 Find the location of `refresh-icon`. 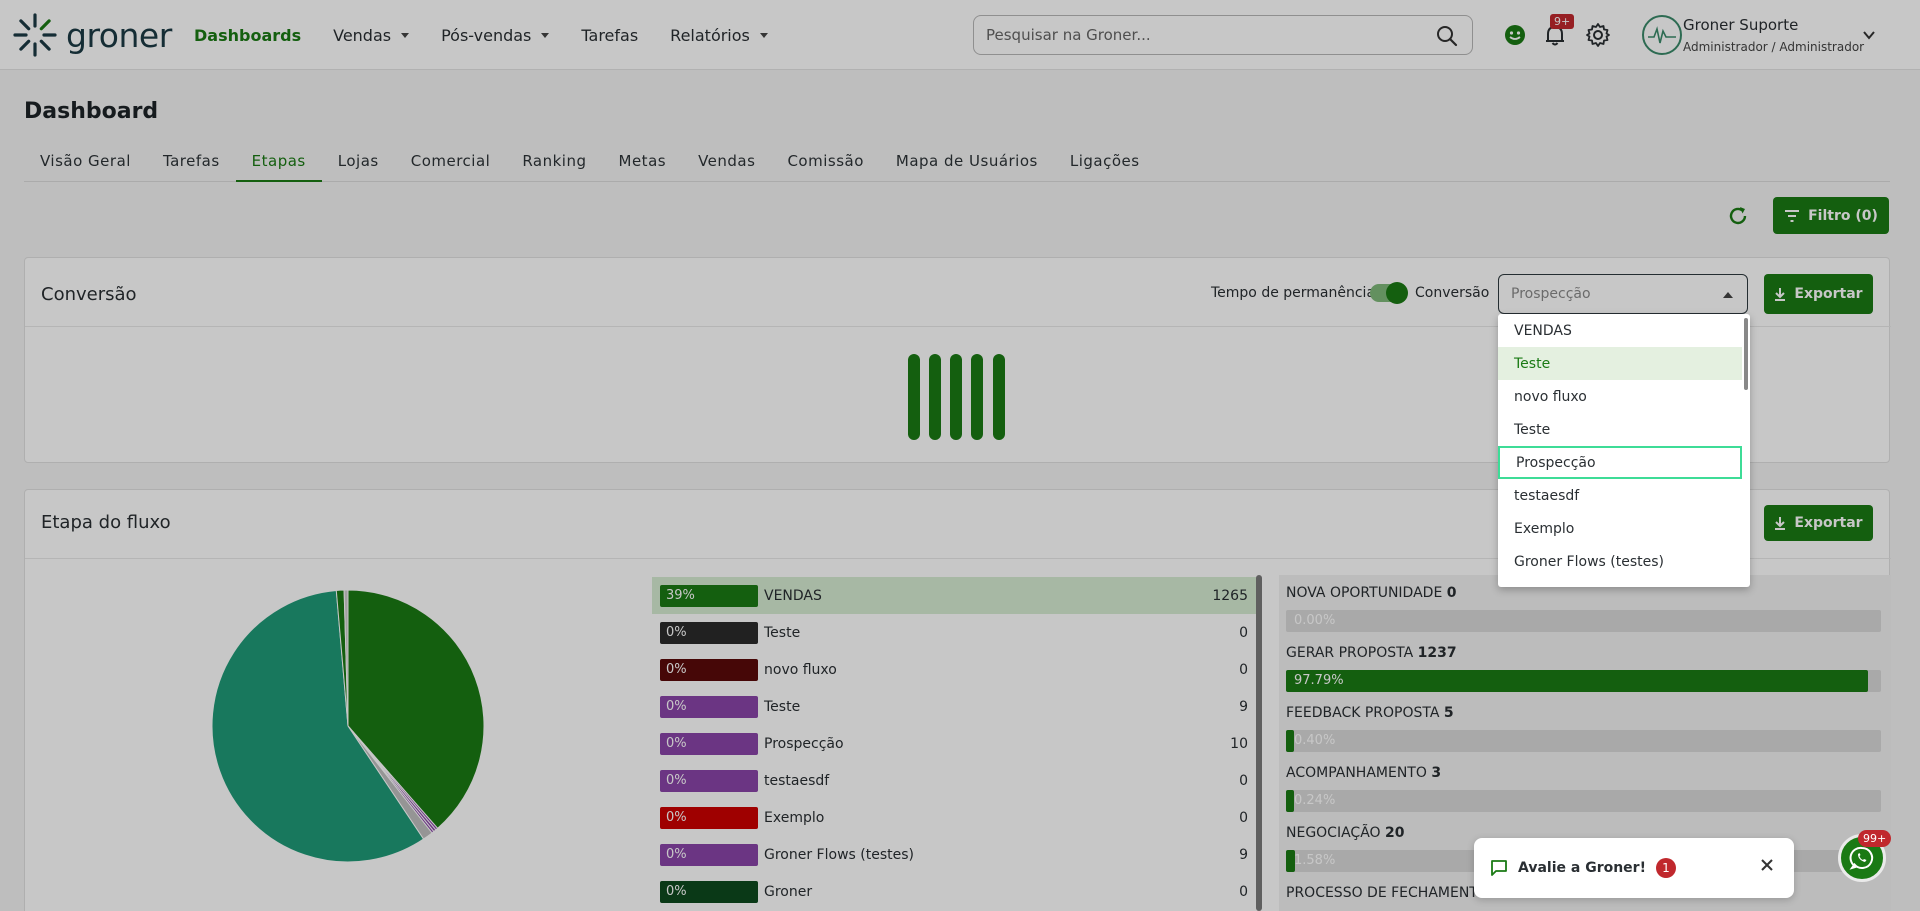

refresh-icon is located at coordinates (1738, 216).